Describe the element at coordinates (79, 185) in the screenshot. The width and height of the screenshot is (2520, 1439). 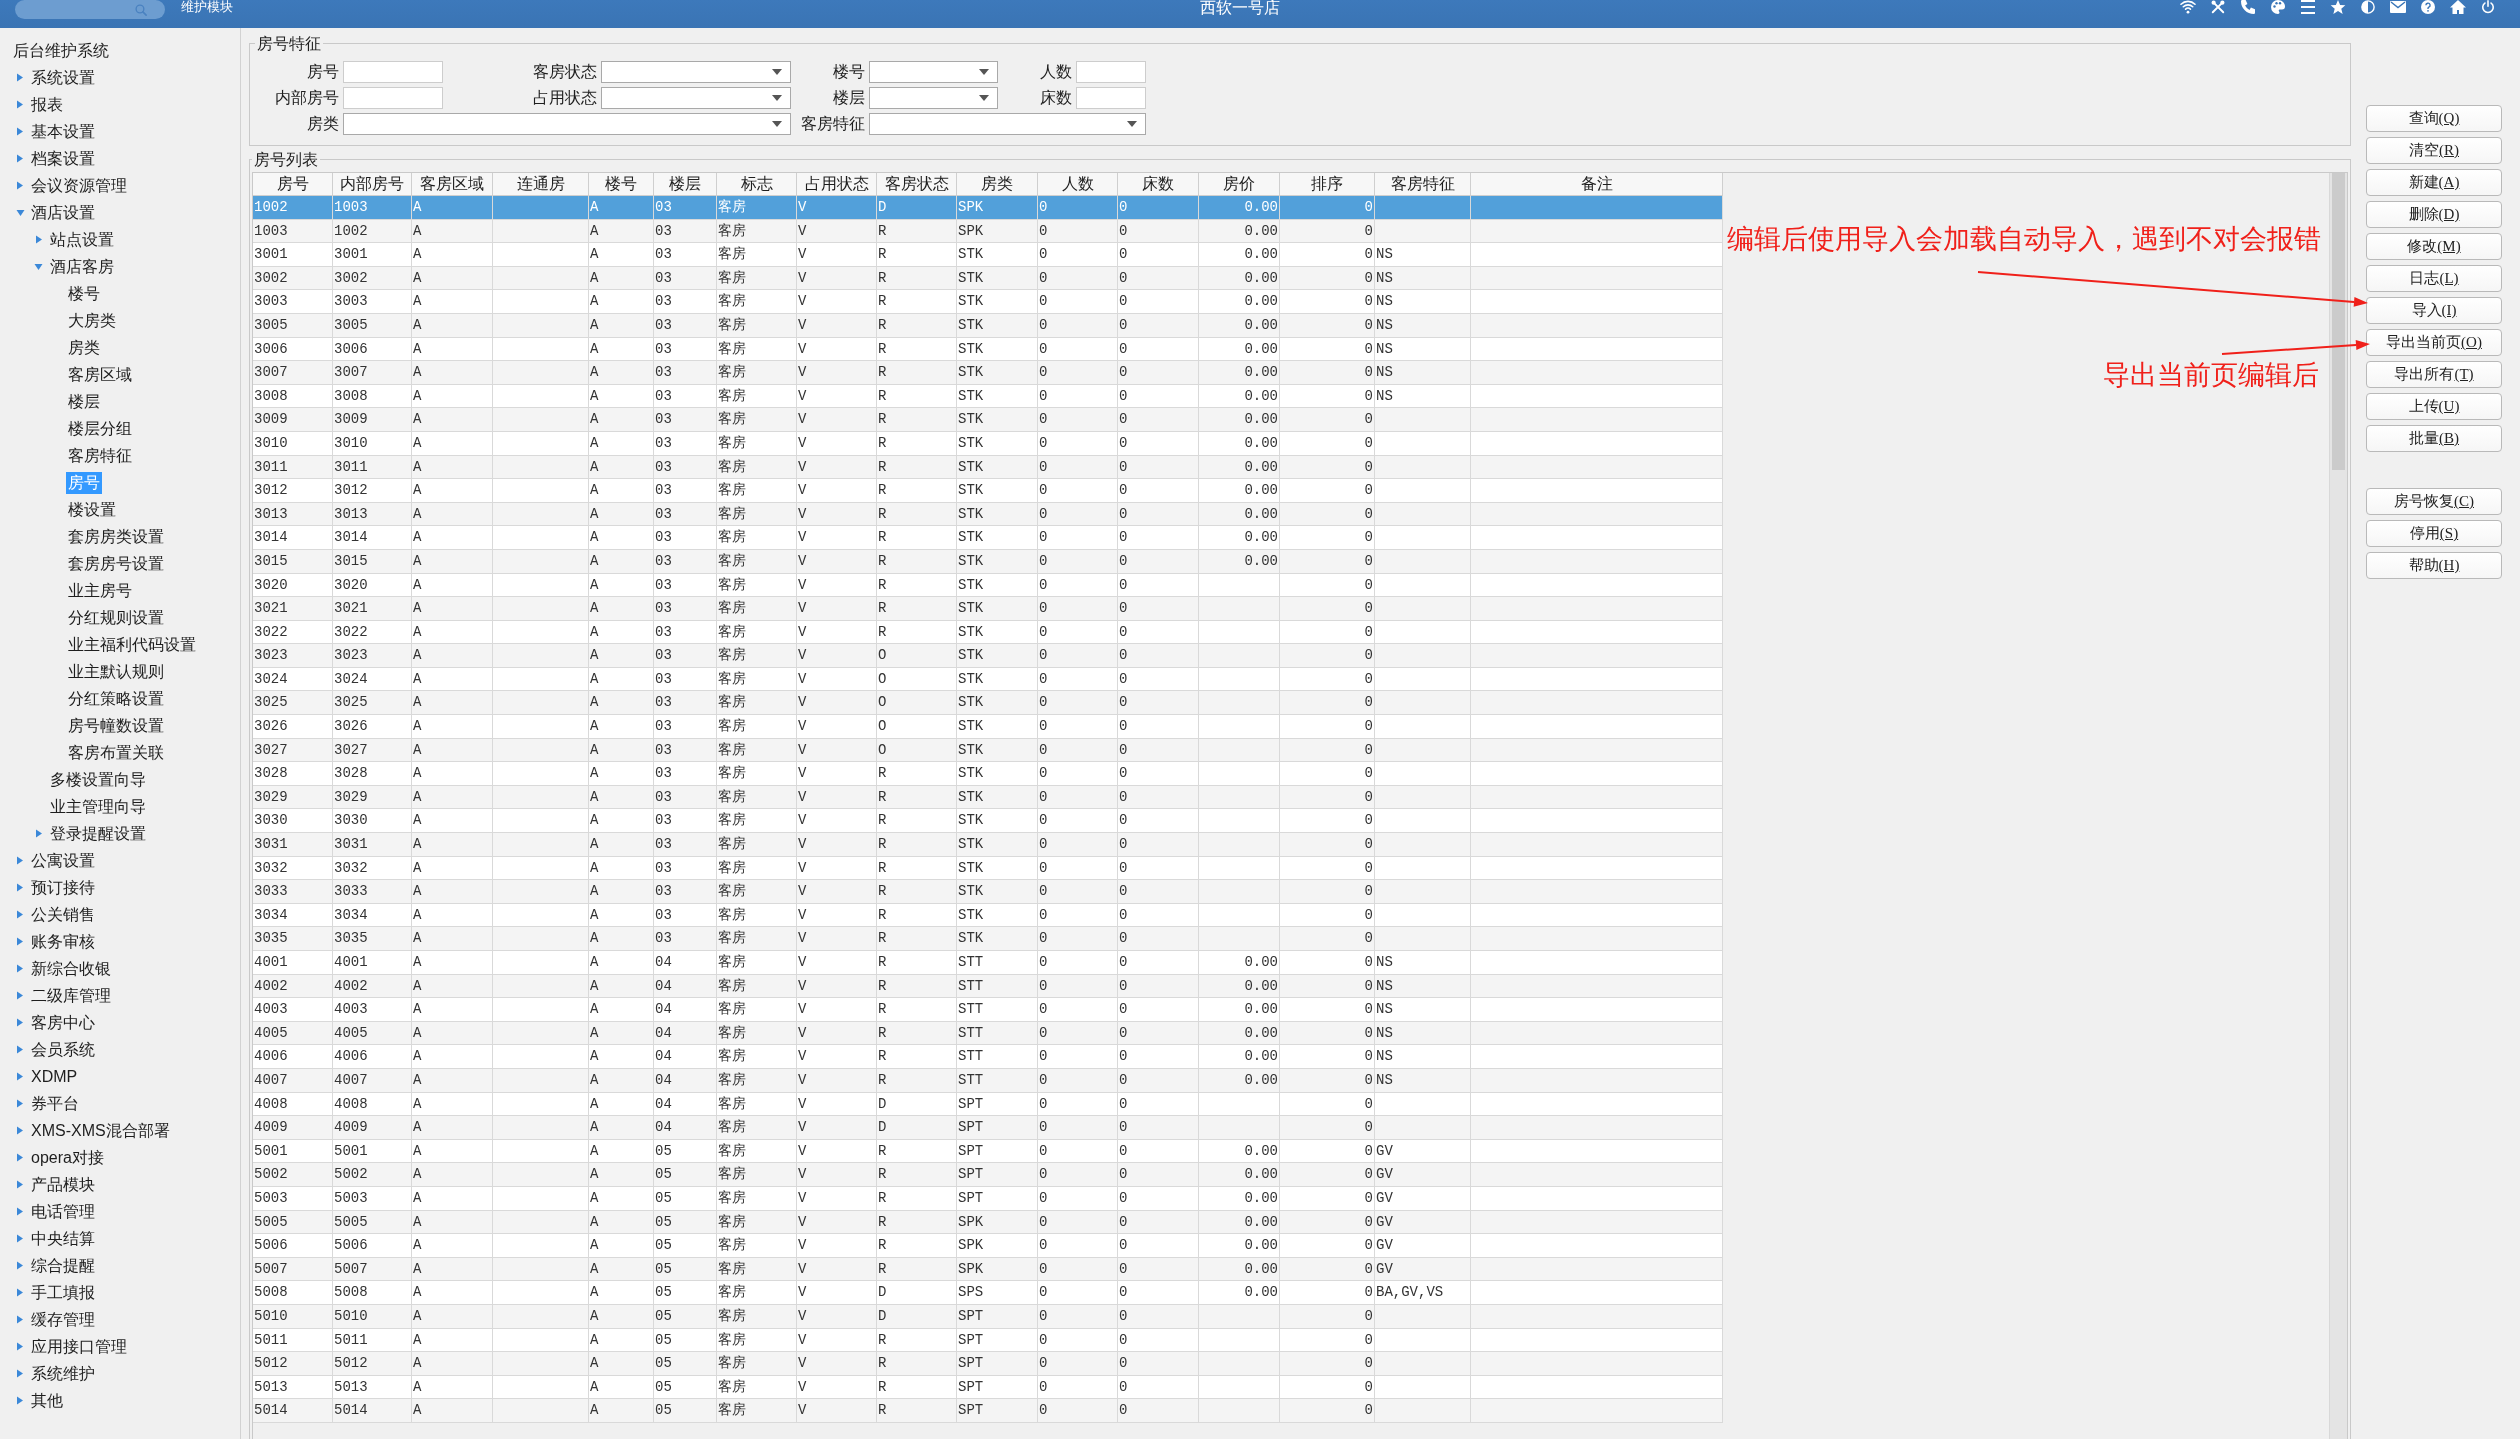
I see `tree-item: 会议资源管理` at that location.